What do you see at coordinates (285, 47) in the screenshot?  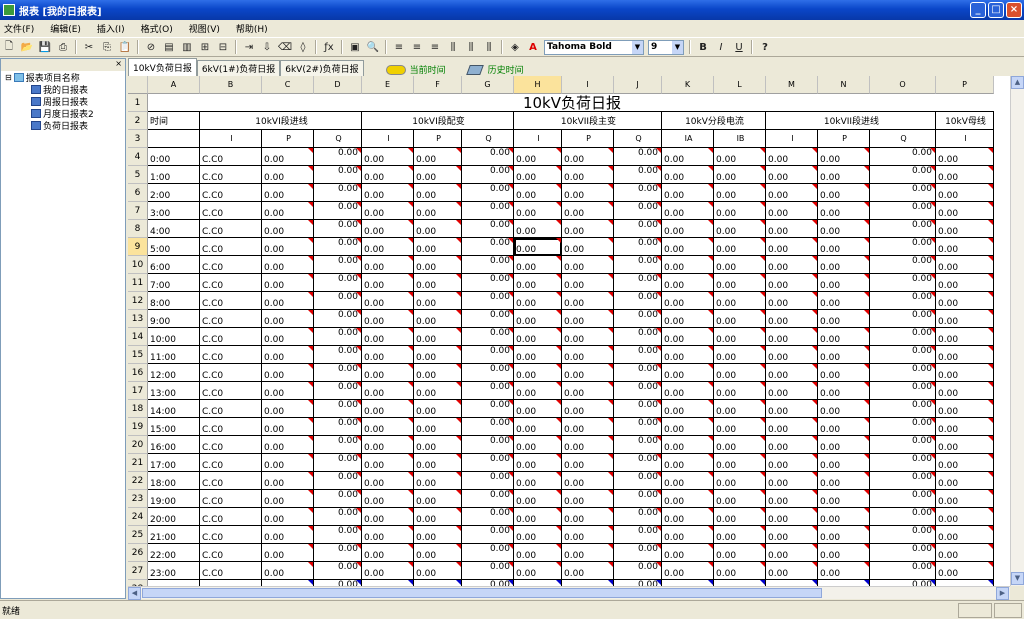 I see `clear-icon: ⌫` at bounding box center [285, 47].